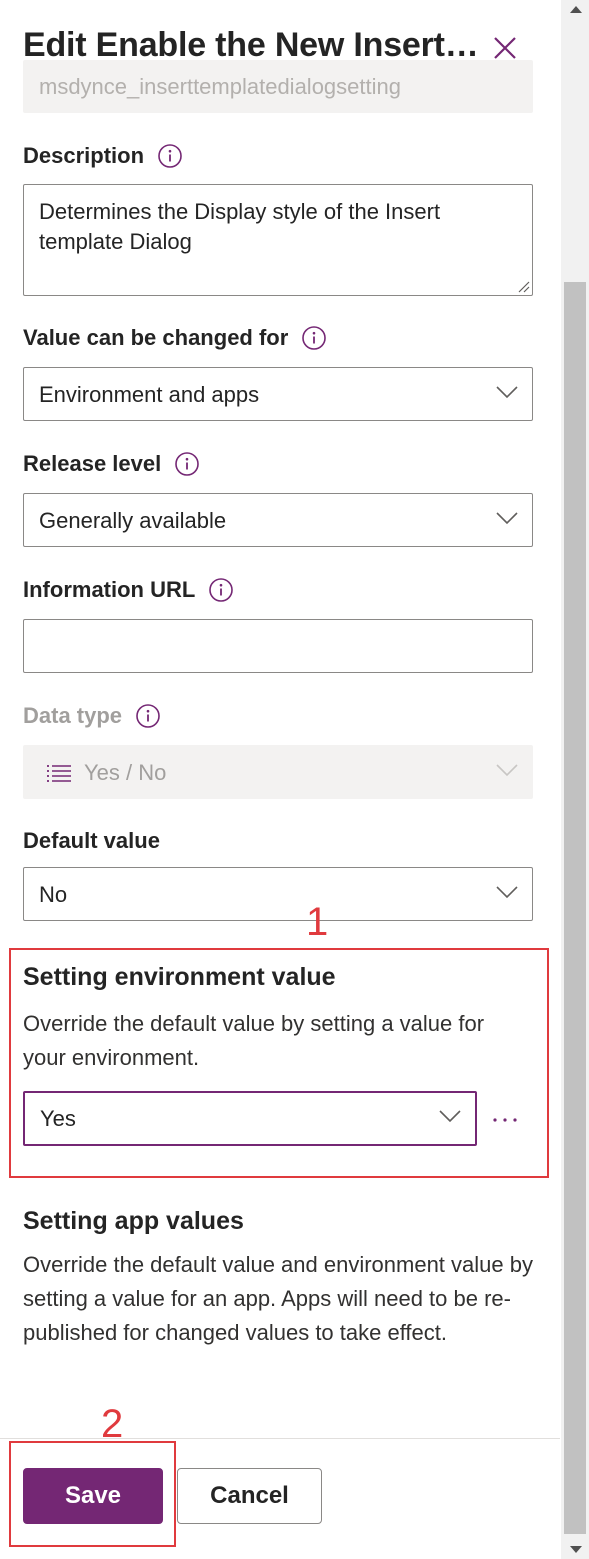  Describe the element at coordinates (133, 520) in the screenshot. I see `release-level-selected: Generally available` at that location.